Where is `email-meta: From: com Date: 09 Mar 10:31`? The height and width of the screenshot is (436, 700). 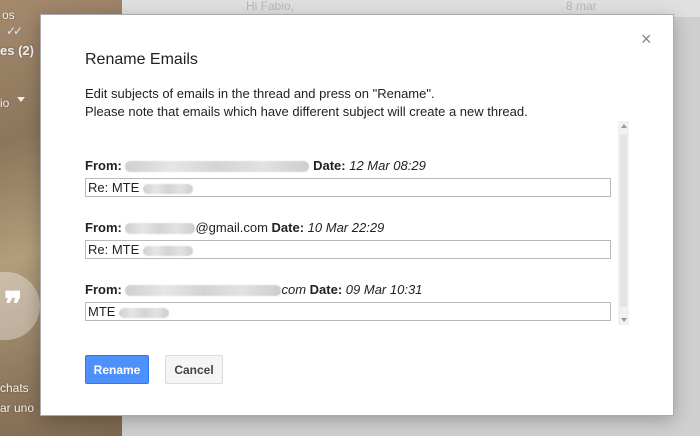
email-meta: From: com Date: 09 Mar 10:31 is located at coordinates (349, 291).